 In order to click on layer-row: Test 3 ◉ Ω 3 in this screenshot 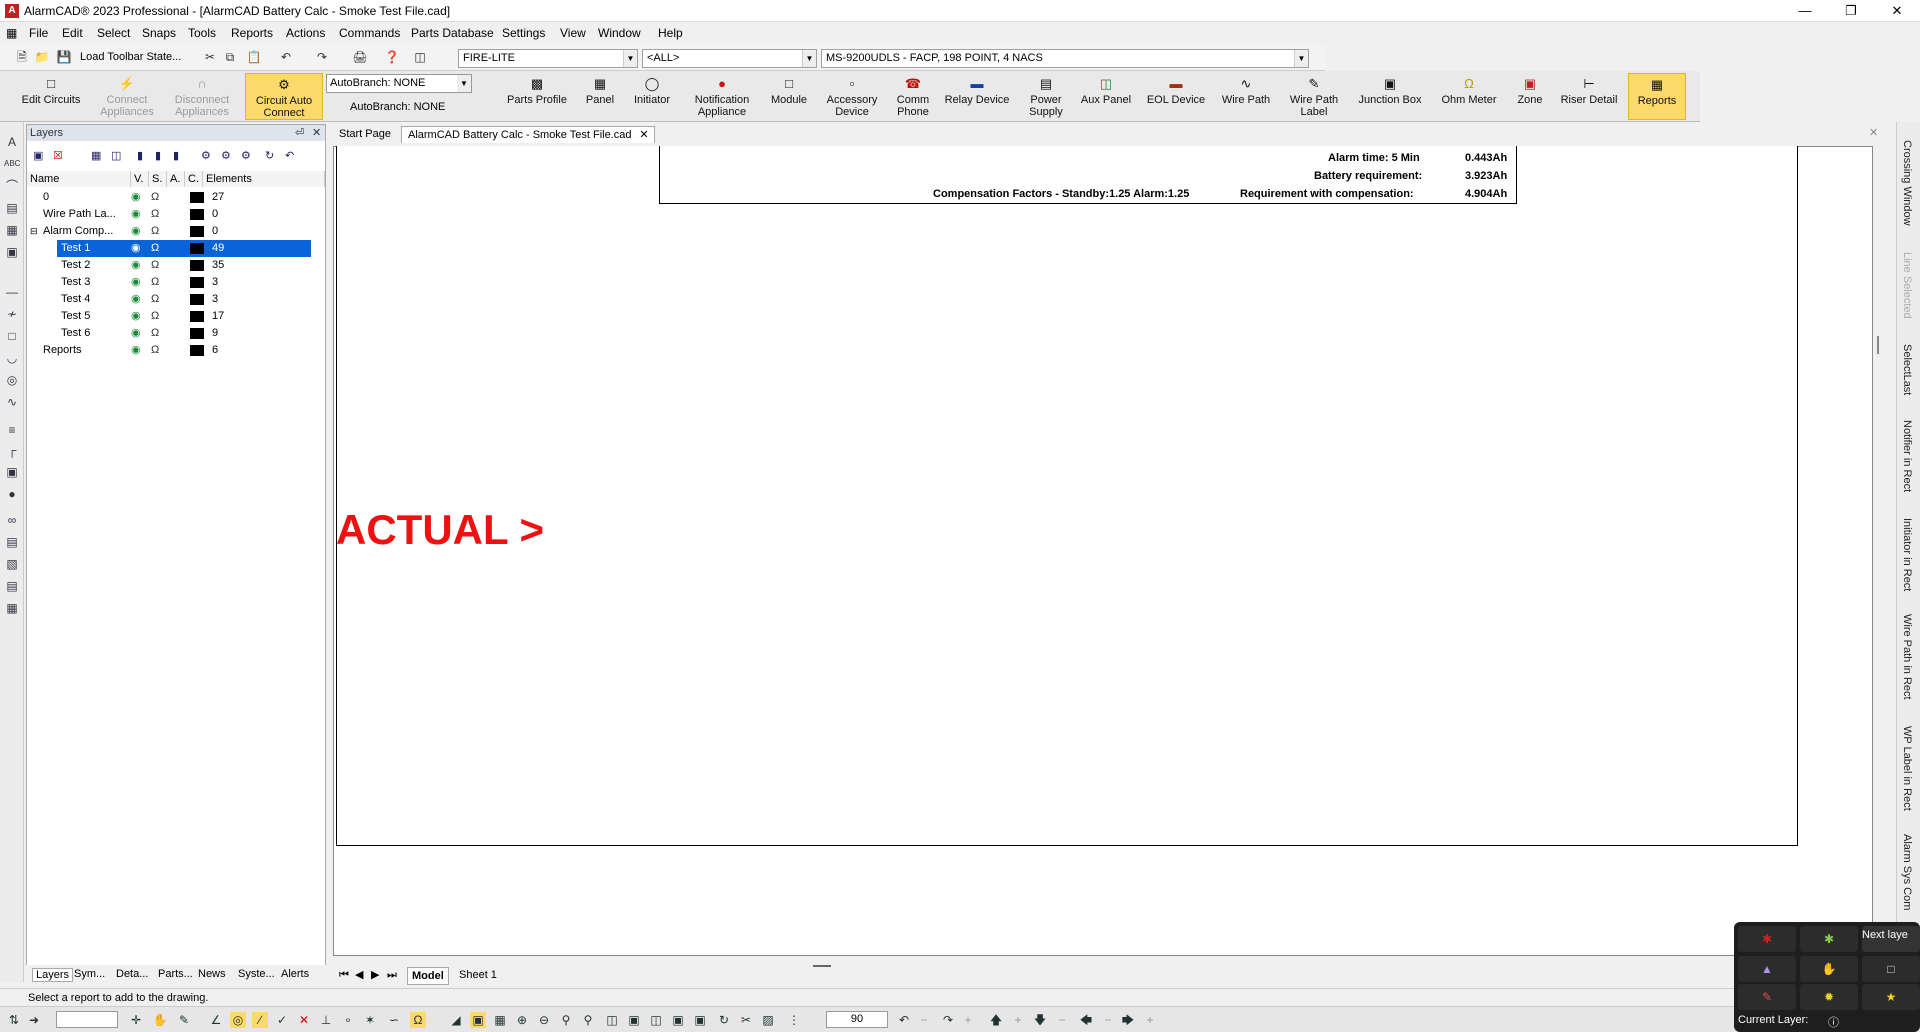, I will do `click(176, 282)`.